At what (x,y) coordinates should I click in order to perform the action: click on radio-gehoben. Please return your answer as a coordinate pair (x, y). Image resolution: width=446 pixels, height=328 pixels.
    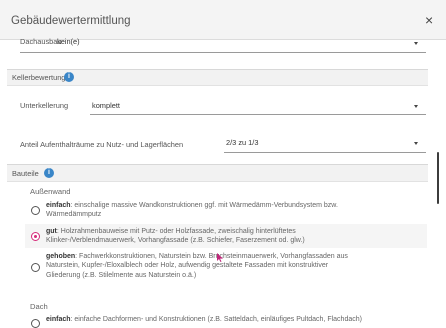
    Looking at the image, I should click on (35, 267).